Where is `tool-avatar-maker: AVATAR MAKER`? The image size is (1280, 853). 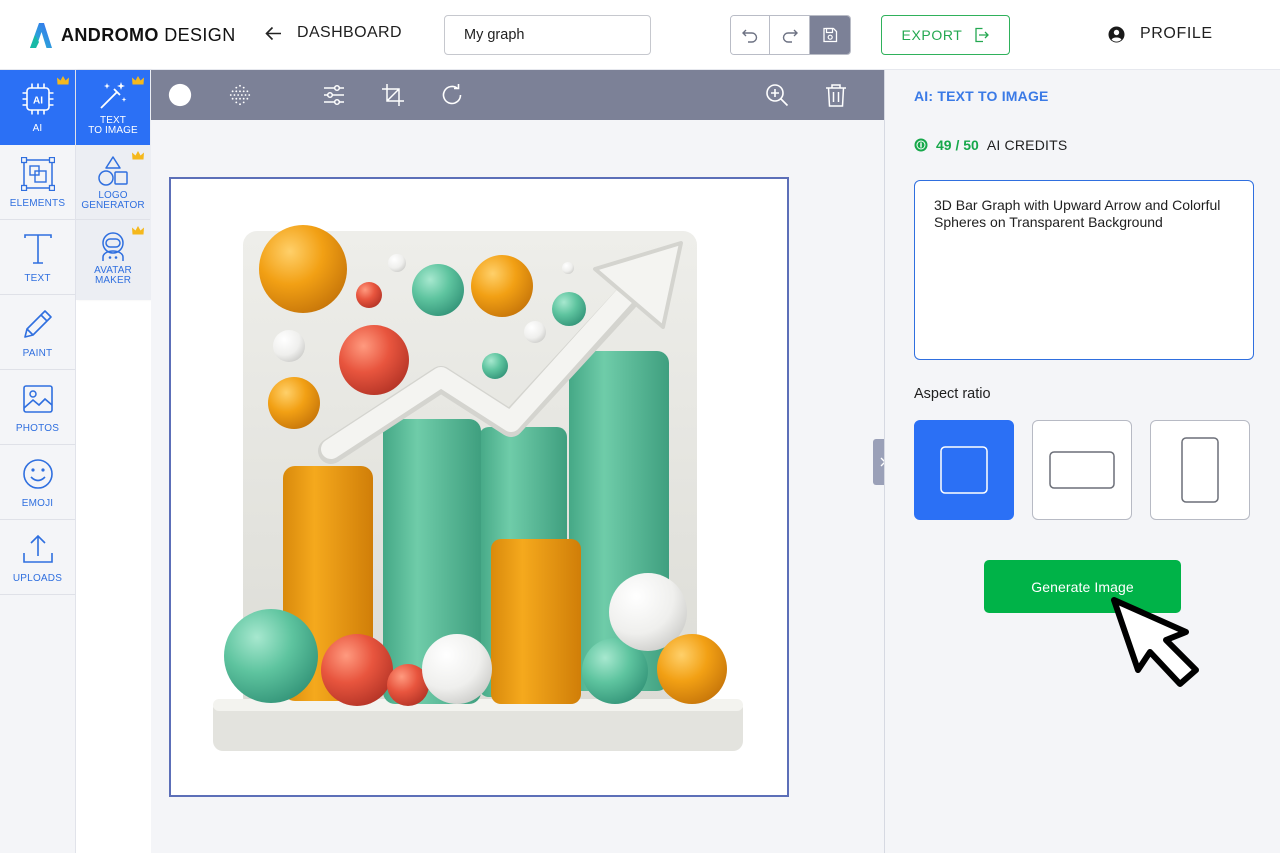
tool-avatar-maker: AVATAR MAKER is located at coordinates (113, 260).